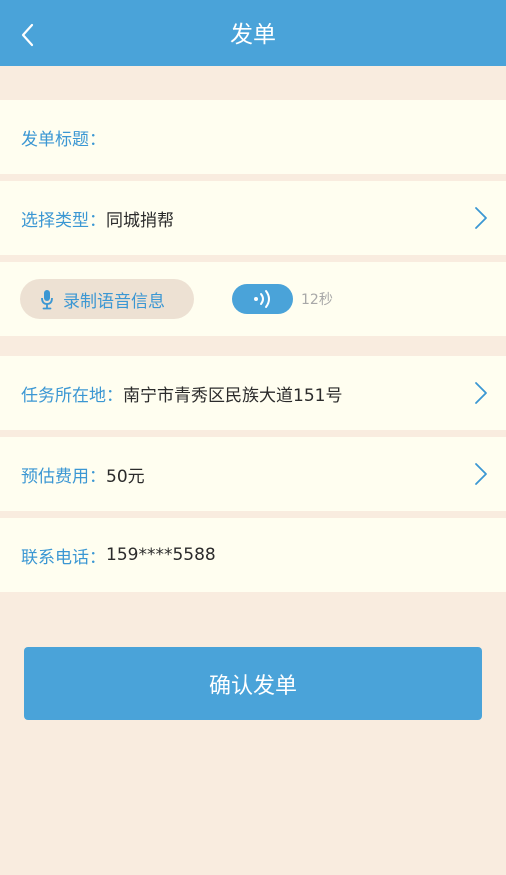 The width and height of the screenshot is (506, 875). I want to click on top-bar: 发单, so click(253, 33).